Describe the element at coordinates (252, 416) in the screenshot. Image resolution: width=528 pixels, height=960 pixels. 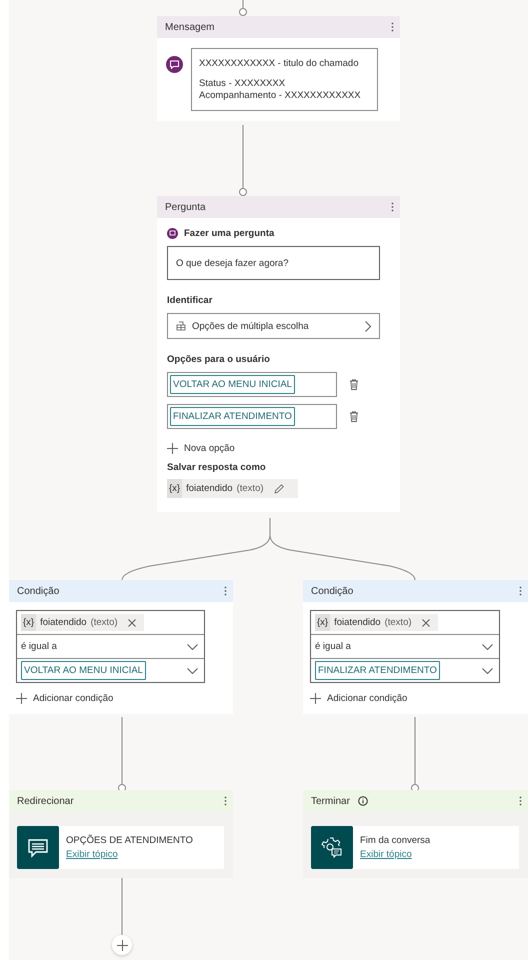
I see `option-field: FINALIZAR ATENDIMENTO` at that location.